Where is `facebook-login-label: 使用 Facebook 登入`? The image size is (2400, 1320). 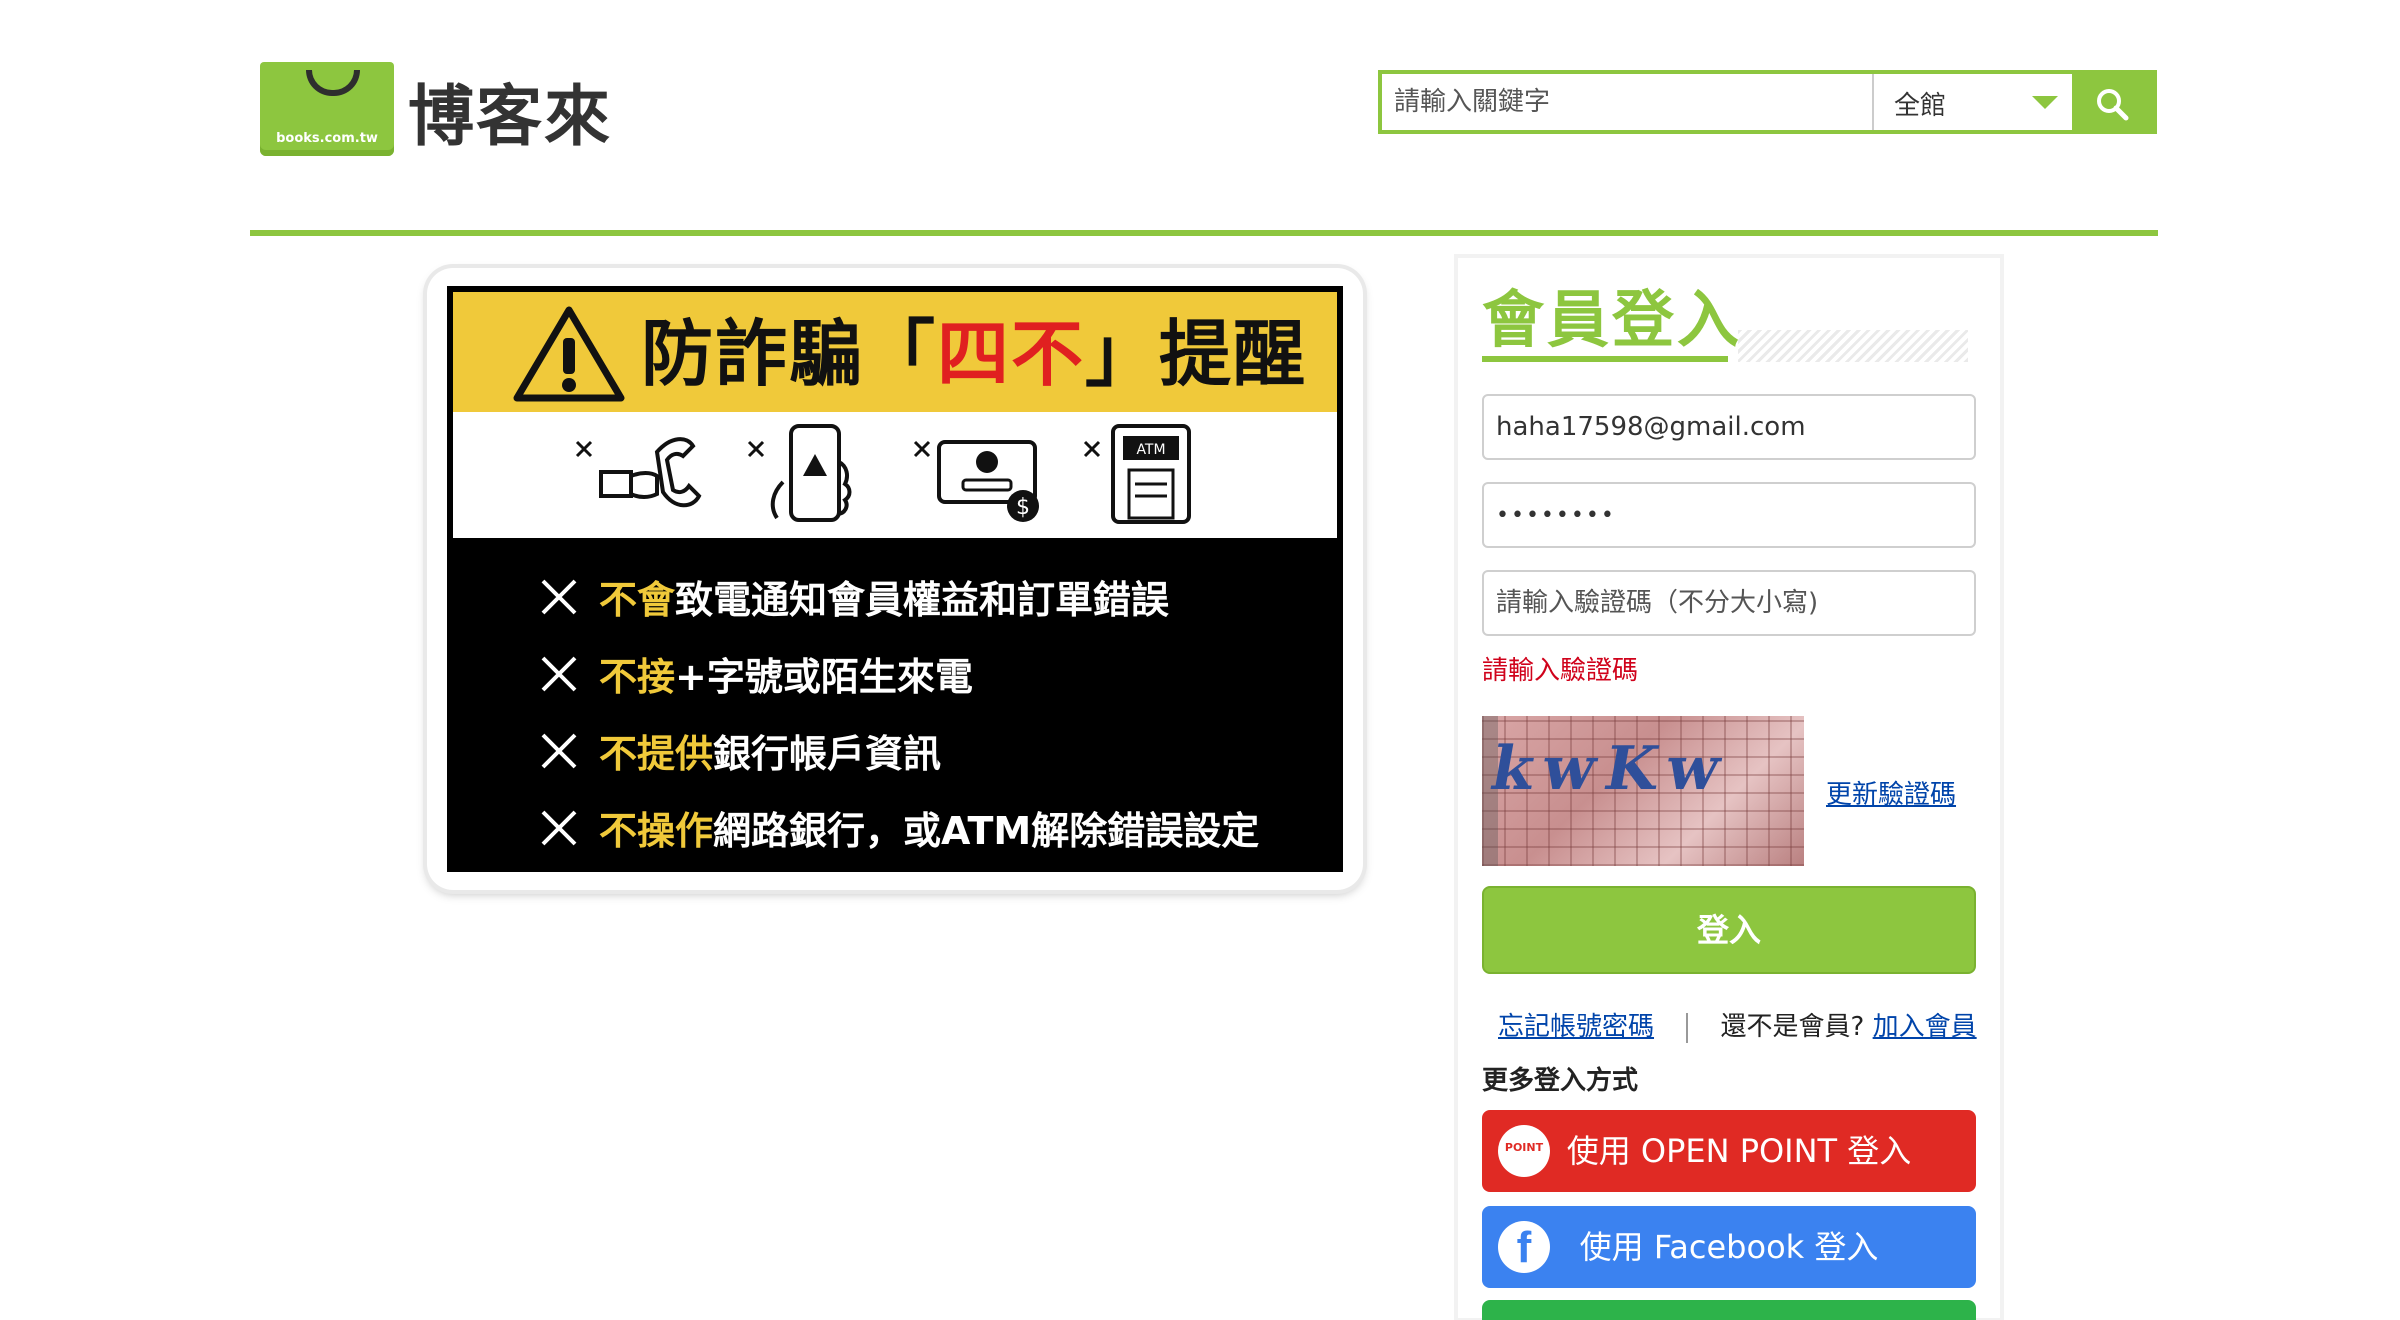
facebook-login-label: 使用 Facebook 登入 is located at coordinates (1729, 1247).